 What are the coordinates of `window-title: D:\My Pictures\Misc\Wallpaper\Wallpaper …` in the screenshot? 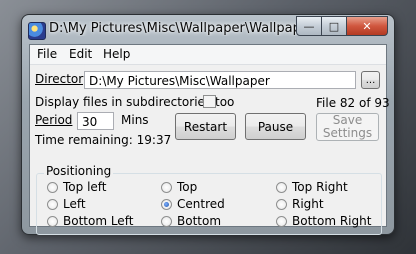 It's located at (174, 28).